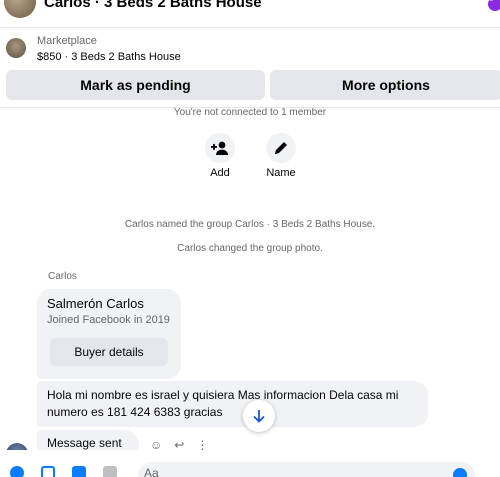 The width and height of the screenshot is (500, 477). I want to click on more-icon: ⋮, so click(202, 444).